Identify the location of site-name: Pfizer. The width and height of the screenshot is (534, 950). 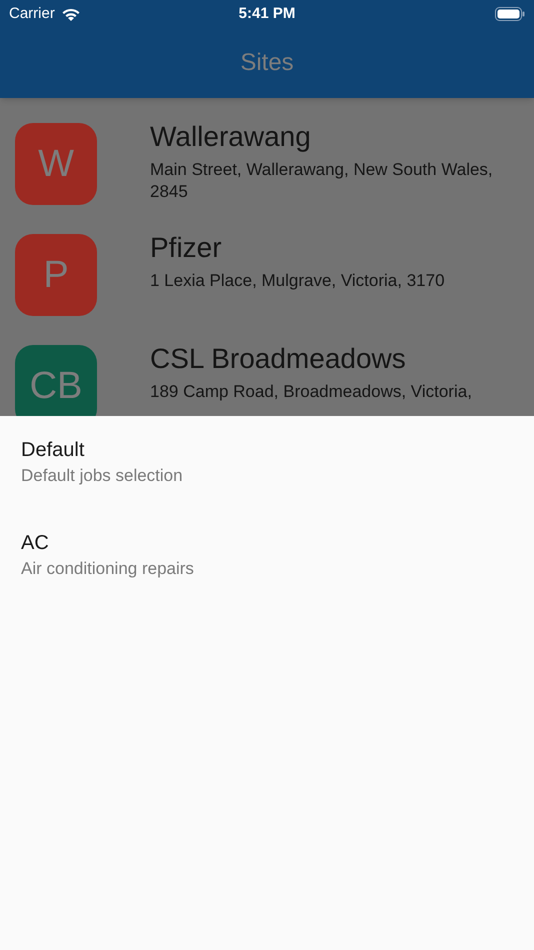
(186, 248).